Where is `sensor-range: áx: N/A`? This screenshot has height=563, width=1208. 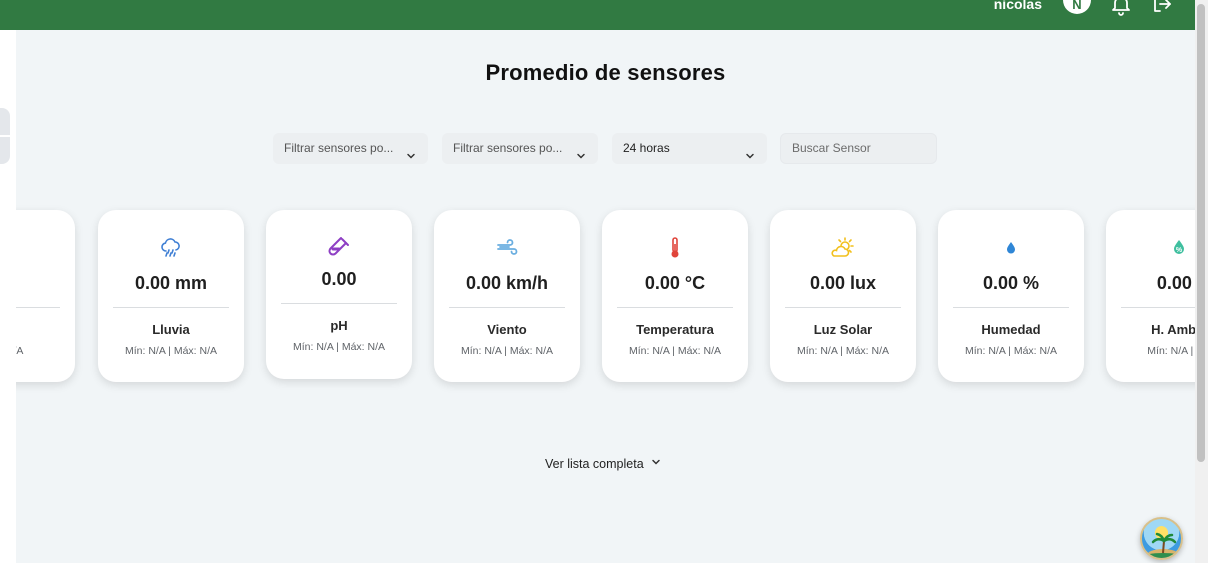
sensor-range: áx: N/A is located at coordinates (20, 351).